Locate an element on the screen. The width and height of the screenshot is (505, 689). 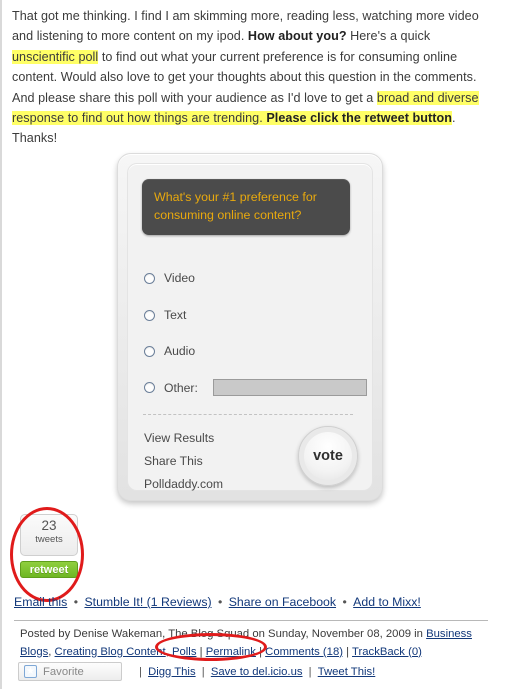
favorite-button: ★ Favorite is located at coordinates (70, 671).